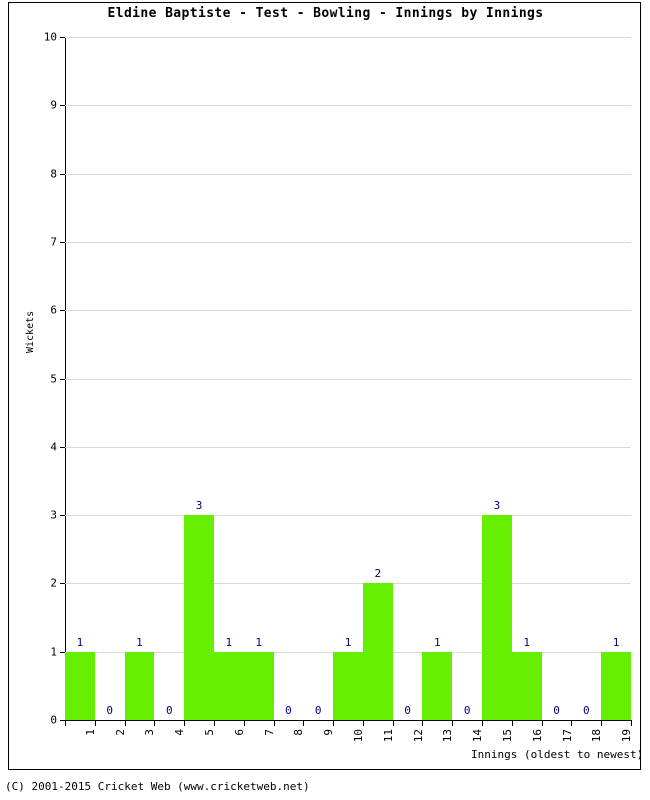  Describe the element at coordinates (378, 574) in the screenshot. I see `bar-value-label: 2` at that location.